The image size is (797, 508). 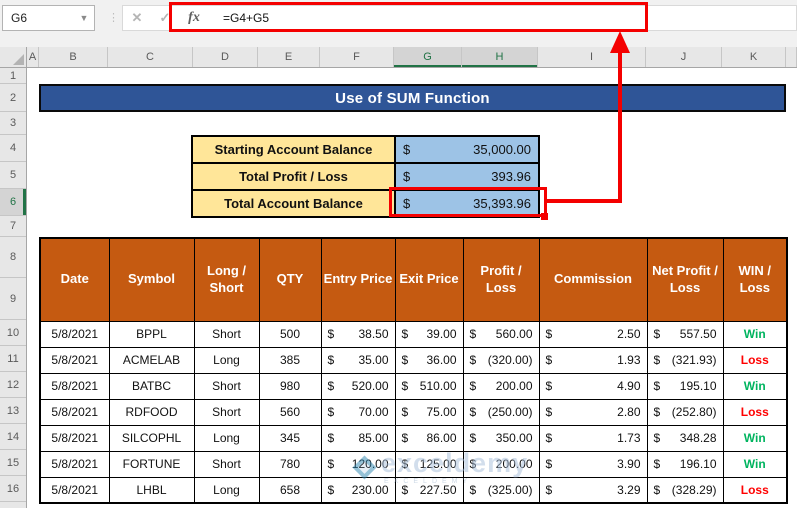 I want to click on formula-field: ✕ ✓ fx =G4+G5, so click(x=459, y=18).